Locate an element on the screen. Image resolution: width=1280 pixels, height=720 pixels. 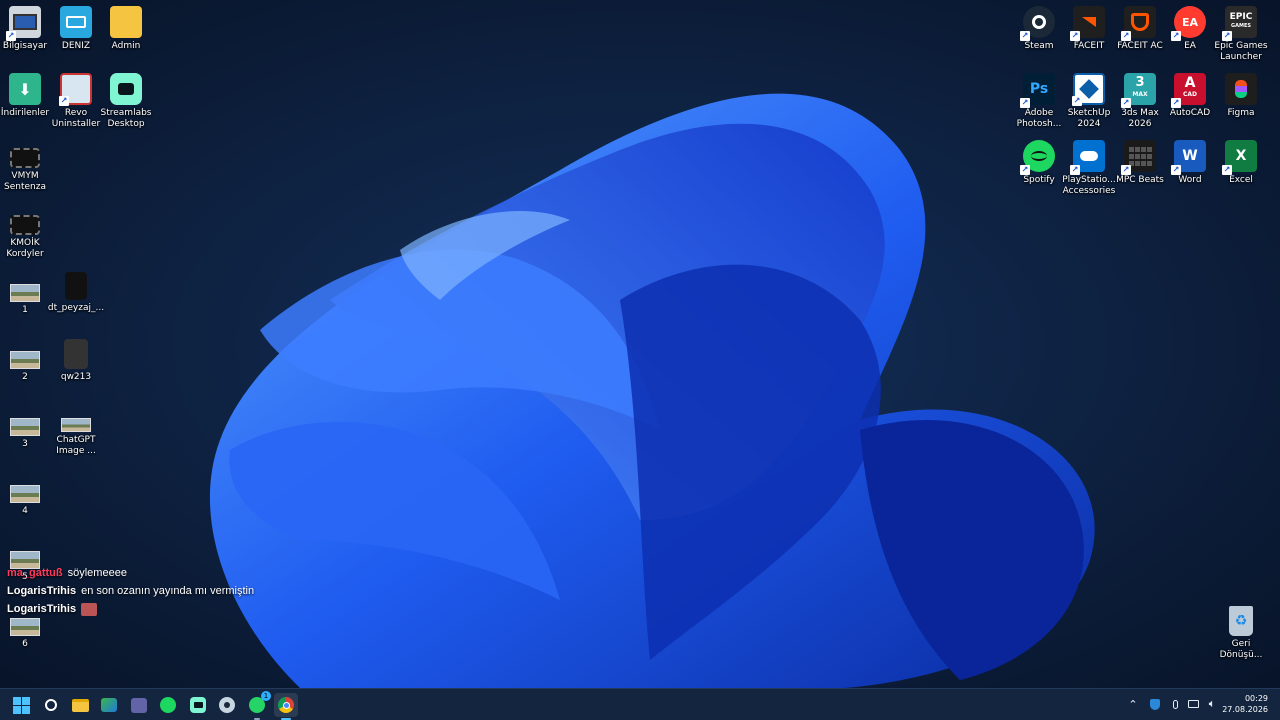
computer-icon: ↗ is located at coordinates (23, 23).